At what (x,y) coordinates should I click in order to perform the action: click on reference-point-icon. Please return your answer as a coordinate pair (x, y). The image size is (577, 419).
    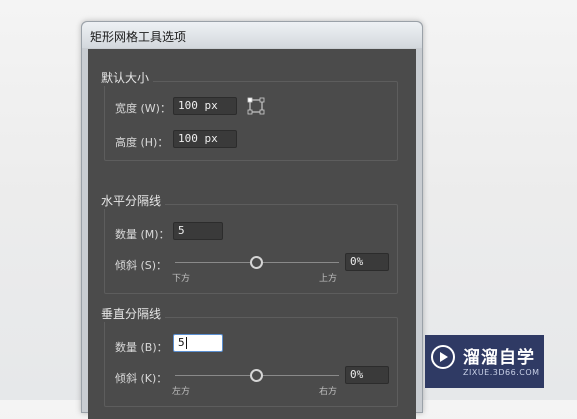
    Looking at the image, I should click on (256, 106).